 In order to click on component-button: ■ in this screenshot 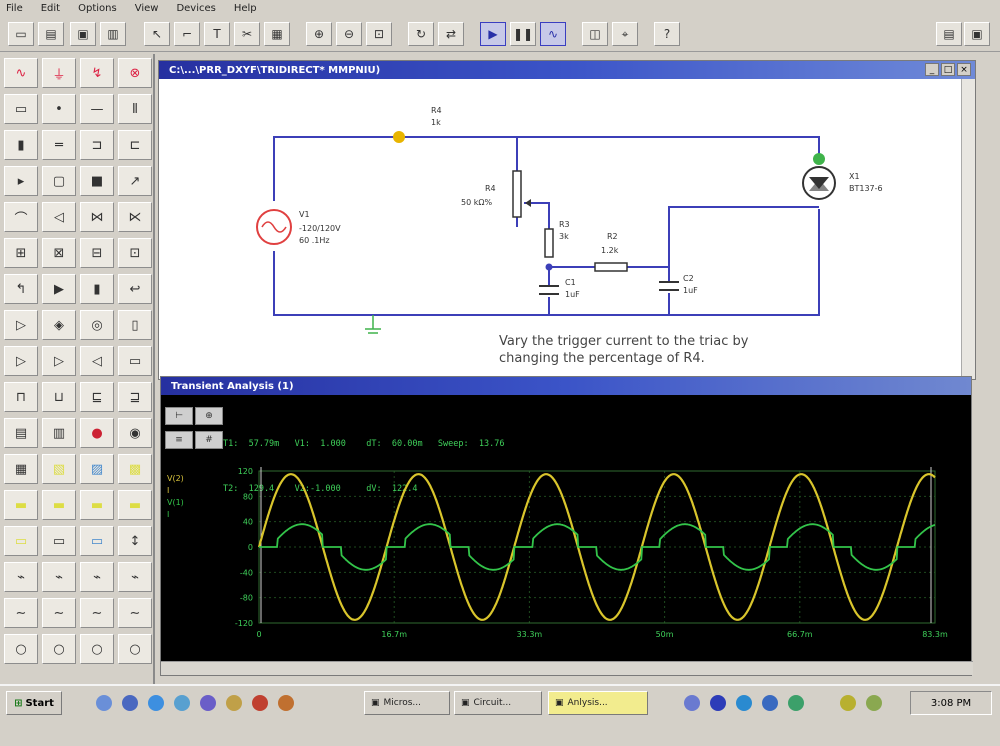, I will do `click(97, 181)`.